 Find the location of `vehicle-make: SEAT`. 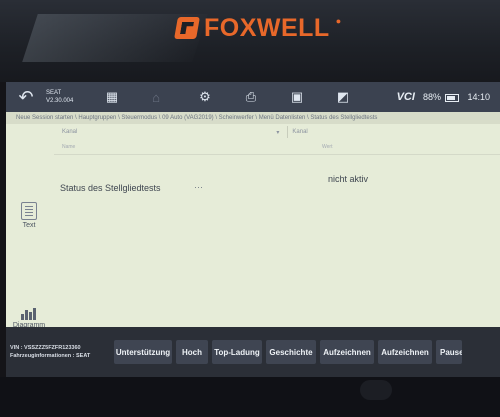

vehicle-make: SEAT is located at coordinates (54, 93).